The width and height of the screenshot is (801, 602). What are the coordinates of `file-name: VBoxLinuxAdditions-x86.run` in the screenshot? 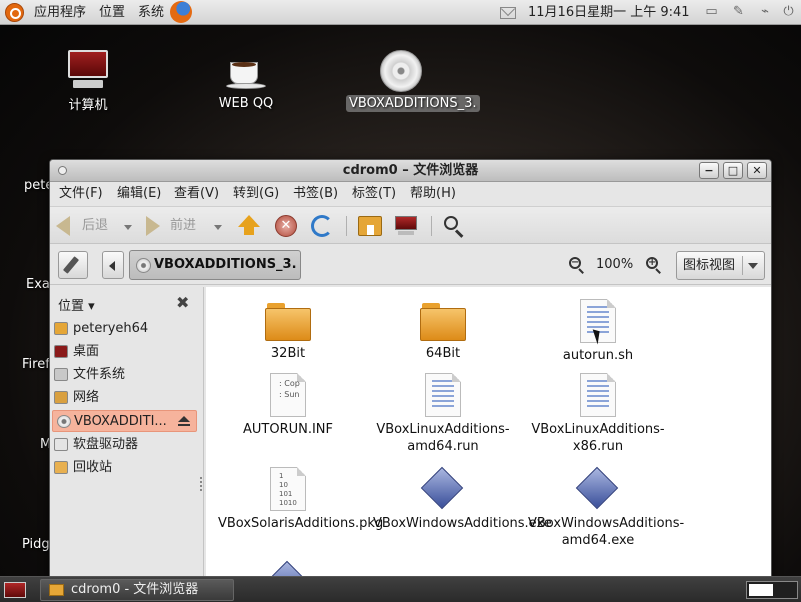 It's located at (598, 438).